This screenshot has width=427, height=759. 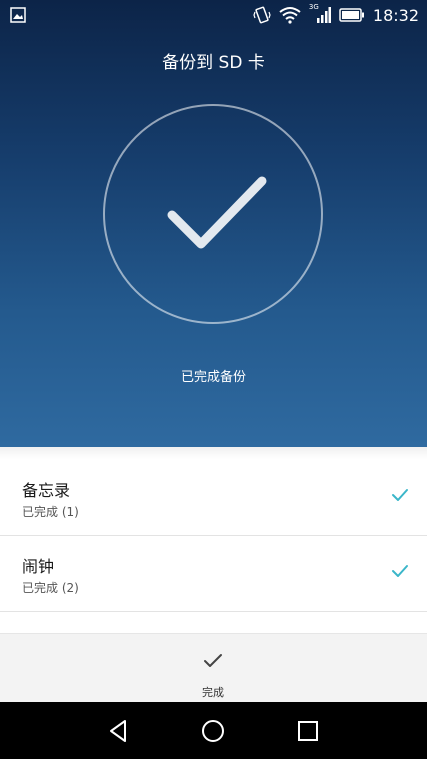 I want to click on list-item-name: 备忘录, so click(x=46, y=490).